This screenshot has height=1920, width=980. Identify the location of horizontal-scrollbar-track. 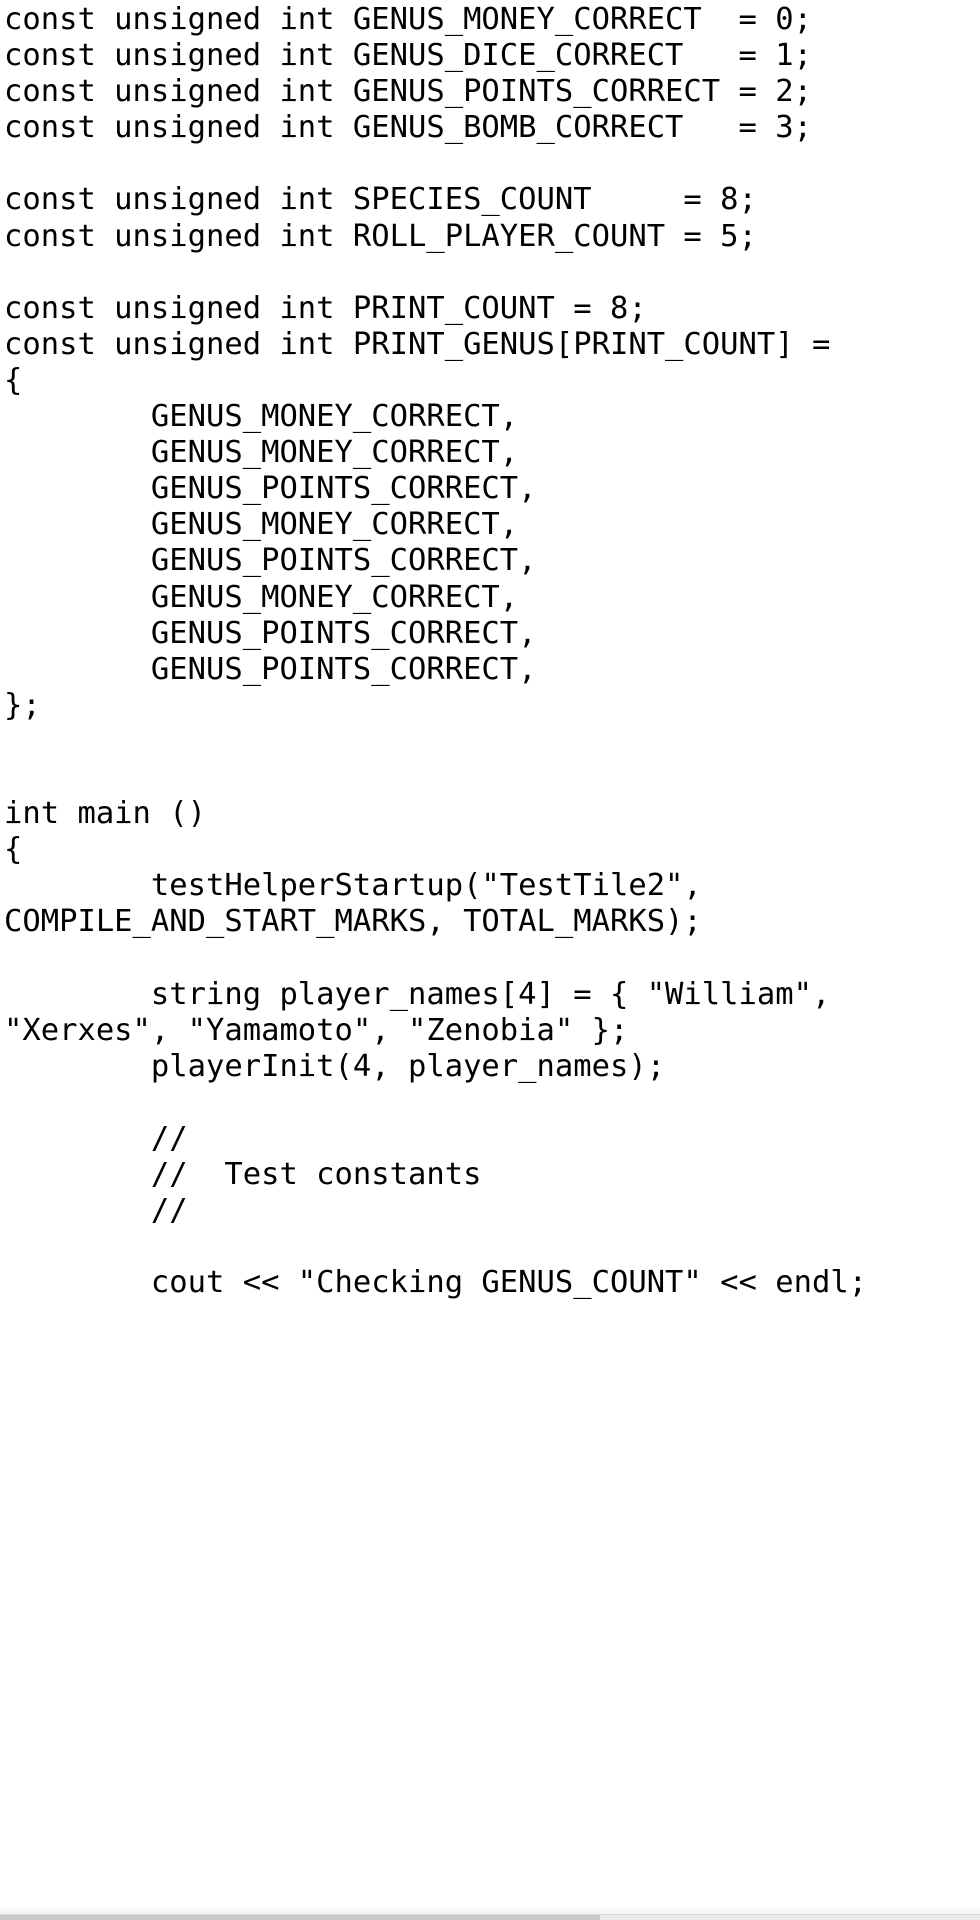
(490, 1917).